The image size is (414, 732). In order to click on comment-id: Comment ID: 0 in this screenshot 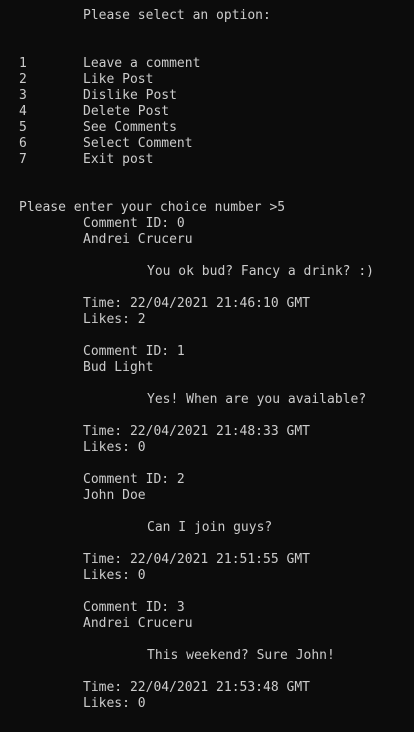, I will do `click(134, 223)`.